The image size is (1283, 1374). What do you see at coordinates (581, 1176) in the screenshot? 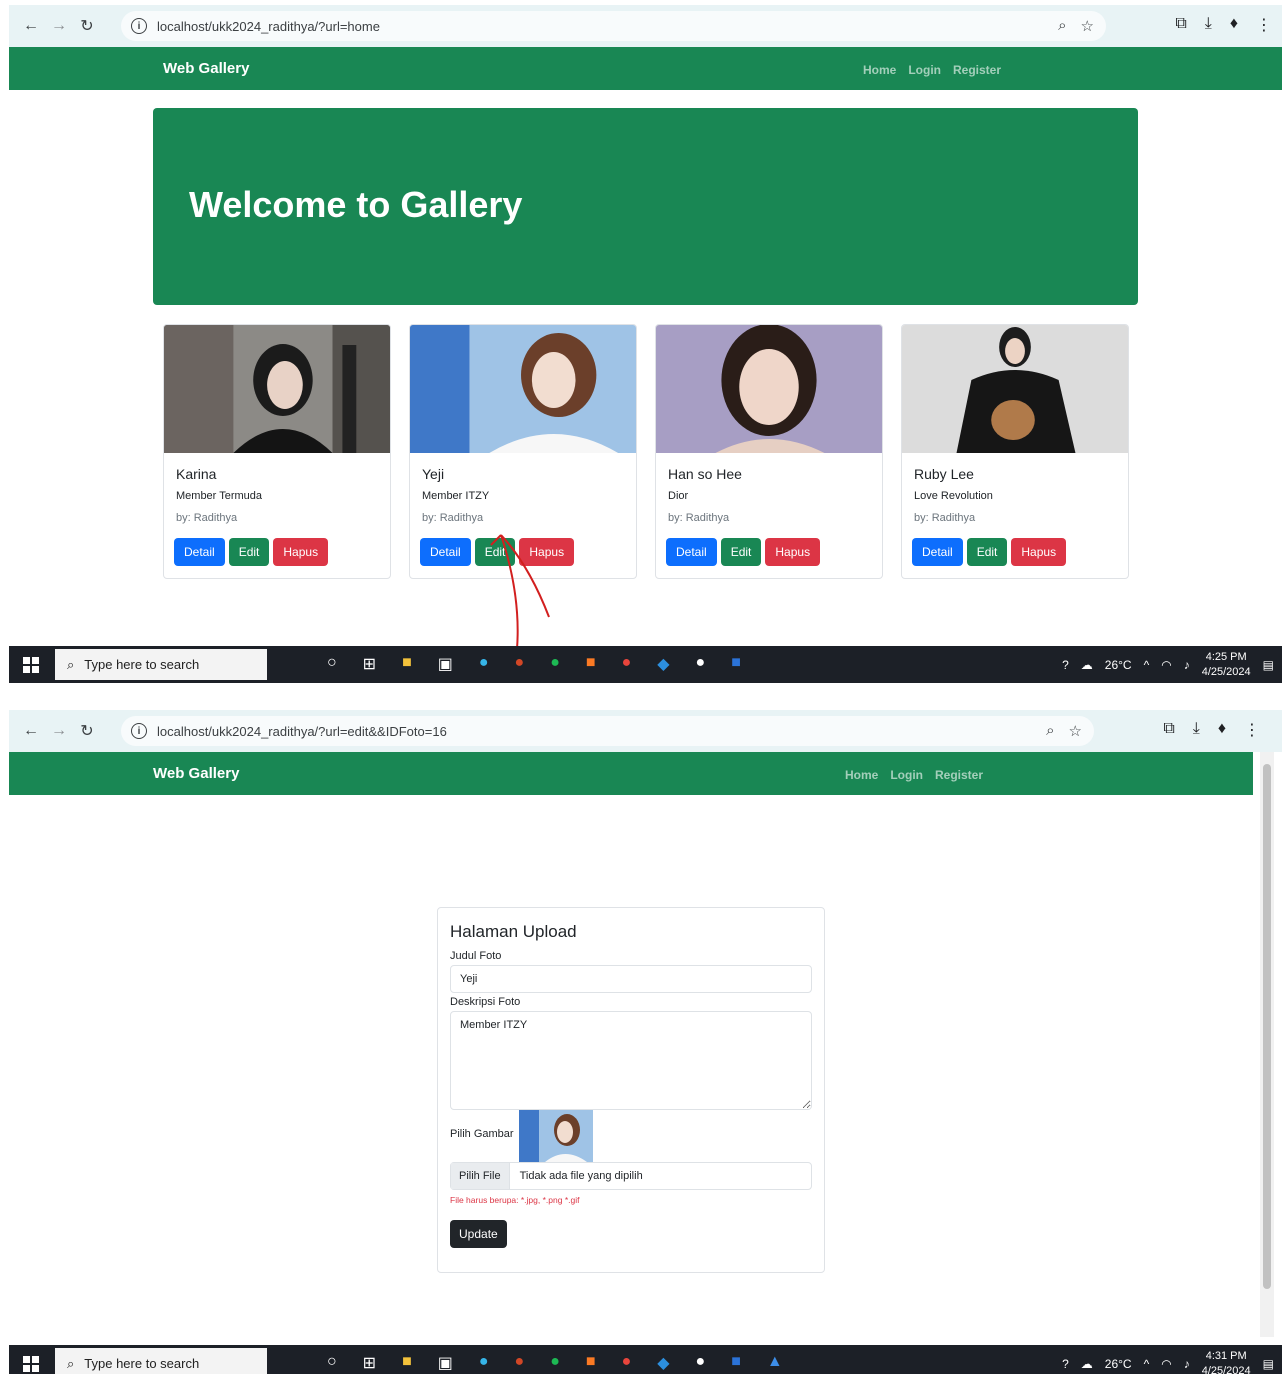
I see `file-status-text: Tidak ada file yang dipilih` at bounding box center [581, 1176].